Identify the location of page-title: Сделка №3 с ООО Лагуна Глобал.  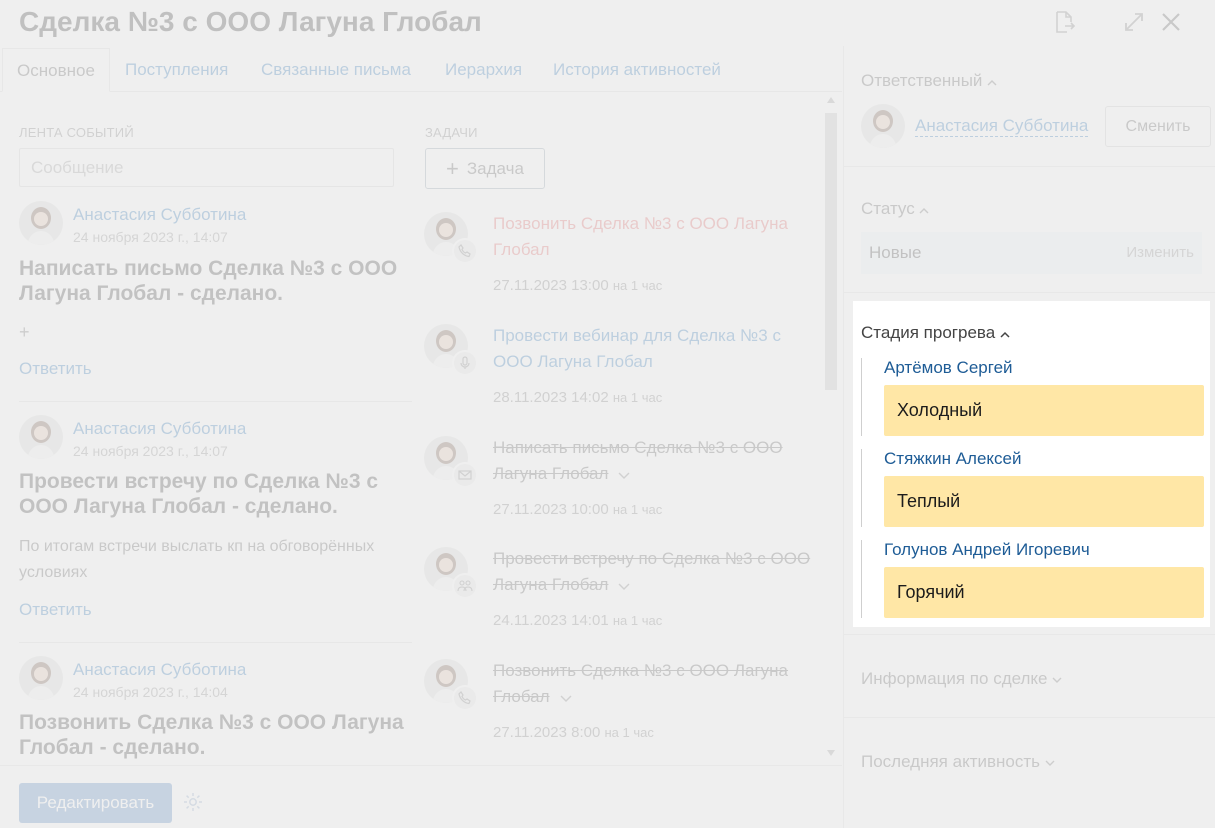
(250, 21).